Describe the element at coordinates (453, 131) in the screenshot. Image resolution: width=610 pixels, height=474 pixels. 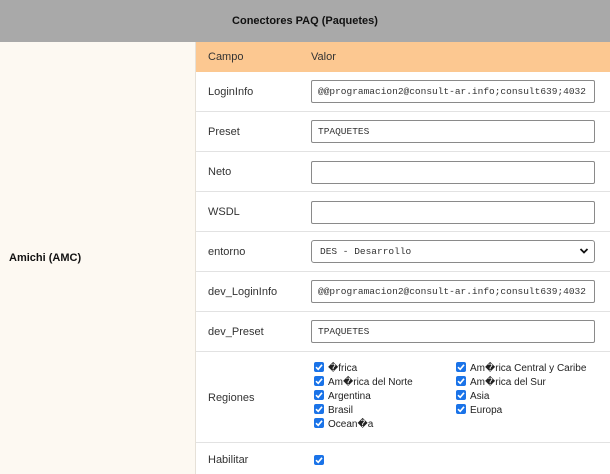
I see `preset-input: TPAQUETES` at that location.